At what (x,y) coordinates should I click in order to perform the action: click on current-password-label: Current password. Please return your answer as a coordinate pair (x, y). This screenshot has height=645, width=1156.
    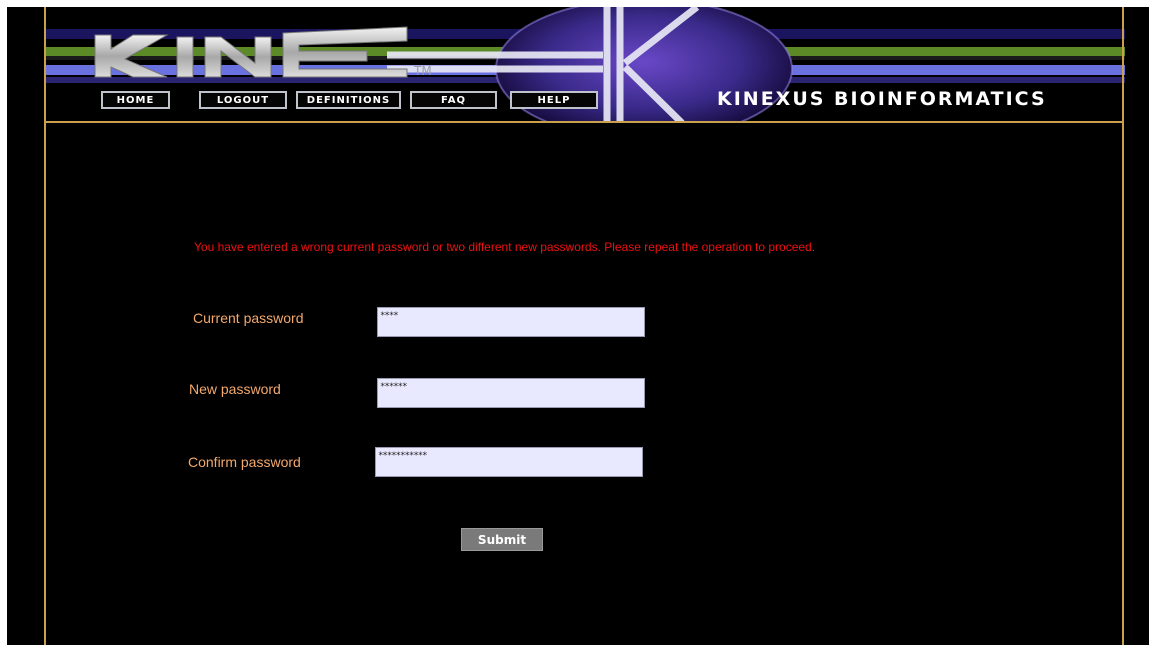
    Looking at the image, I should click on (248, 318).